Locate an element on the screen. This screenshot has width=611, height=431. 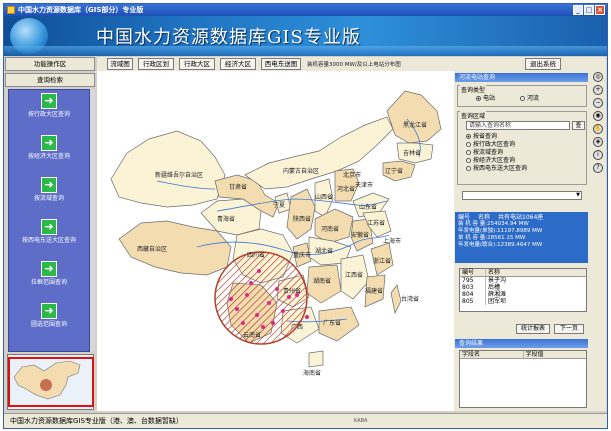
map-note: 装机容量3000 MW/及以上电站分布图 is located at coordinates (354, 65).